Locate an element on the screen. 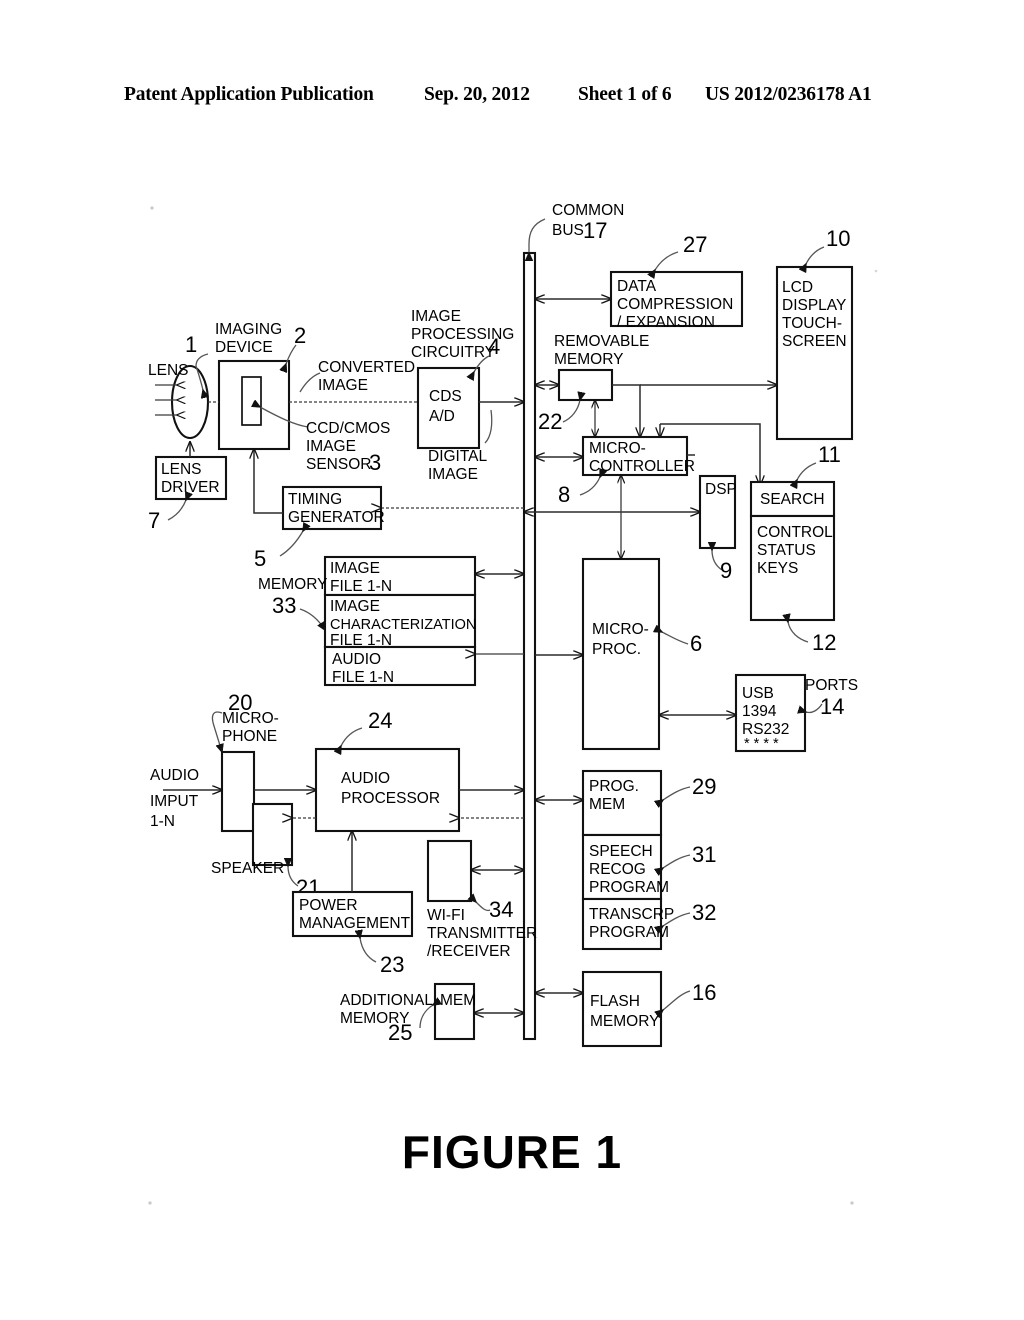  mem-label: MEM is located at coordinates (458, 1000).